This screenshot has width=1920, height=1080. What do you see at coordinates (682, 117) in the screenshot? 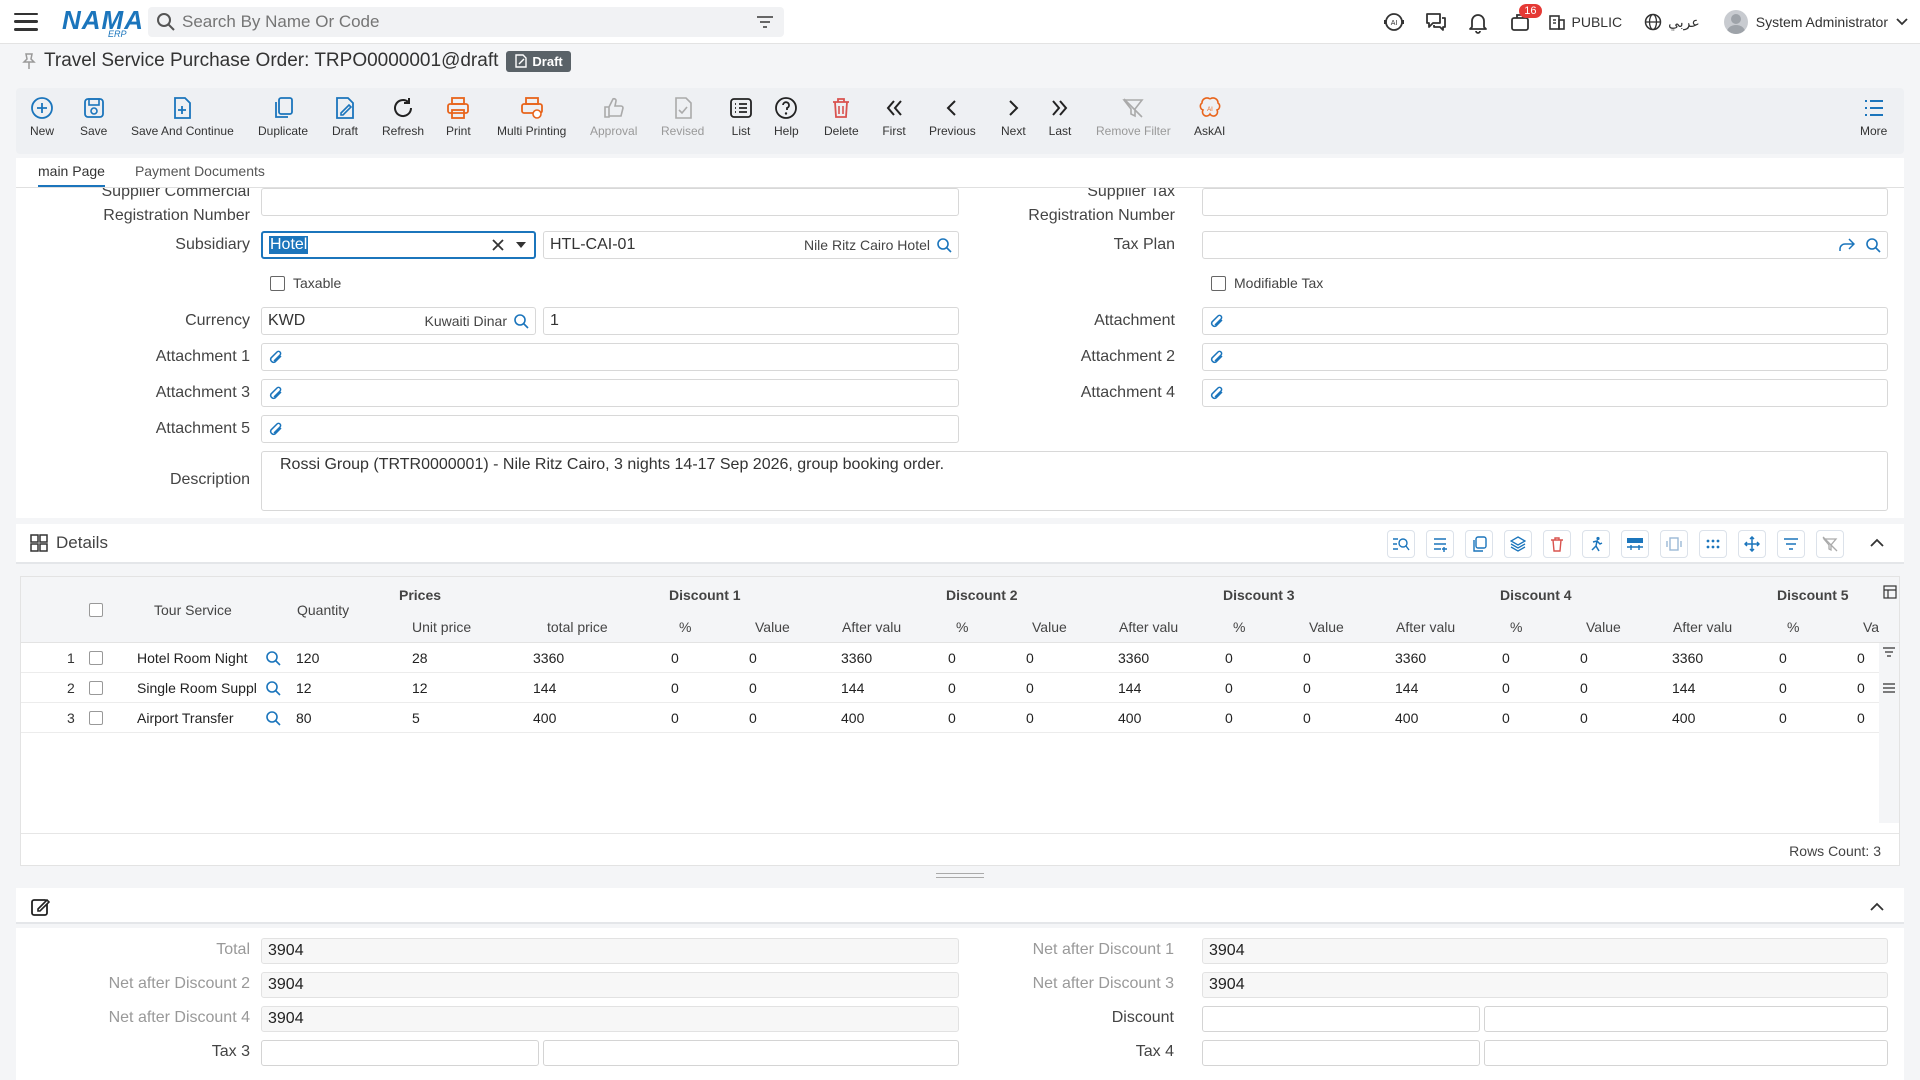
I see `revised-button: Revised` at bounding box center [682, 117].